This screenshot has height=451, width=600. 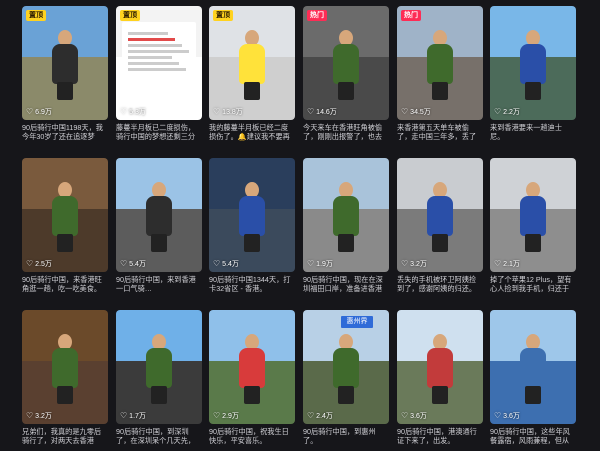 I want to click on video-caption: 来到香港要来一趟迪士尼。, so click(x=533, y=132).